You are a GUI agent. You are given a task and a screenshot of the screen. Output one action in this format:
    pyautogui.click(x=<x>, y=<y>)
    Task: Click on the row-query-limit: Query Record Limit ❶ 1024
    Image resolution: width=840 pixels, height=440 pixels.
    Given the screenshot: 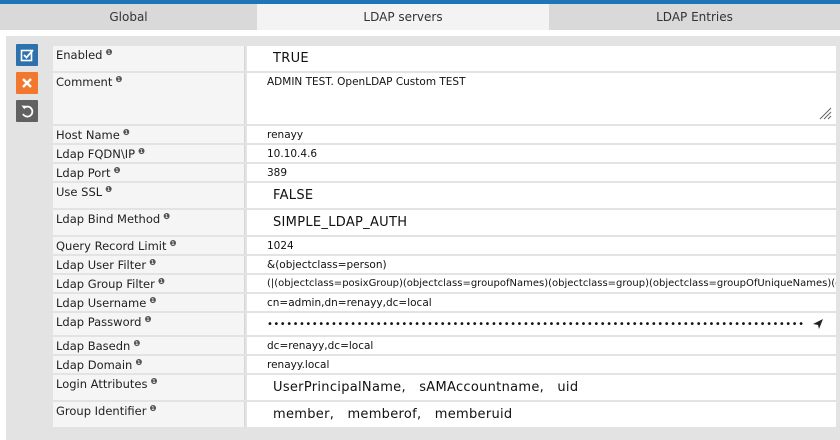 What is the action you would take?
    pyautogui.click(x=444, y=246)
    